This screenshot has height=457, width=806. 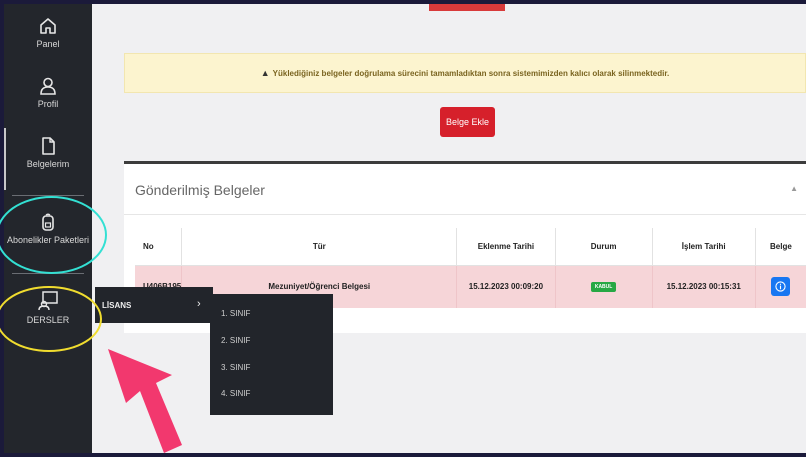 What do you see at coordinates (467, 122) in the screenshot?
I see `add-document-button: Belge Ekle` at bounding box center [467, 122].